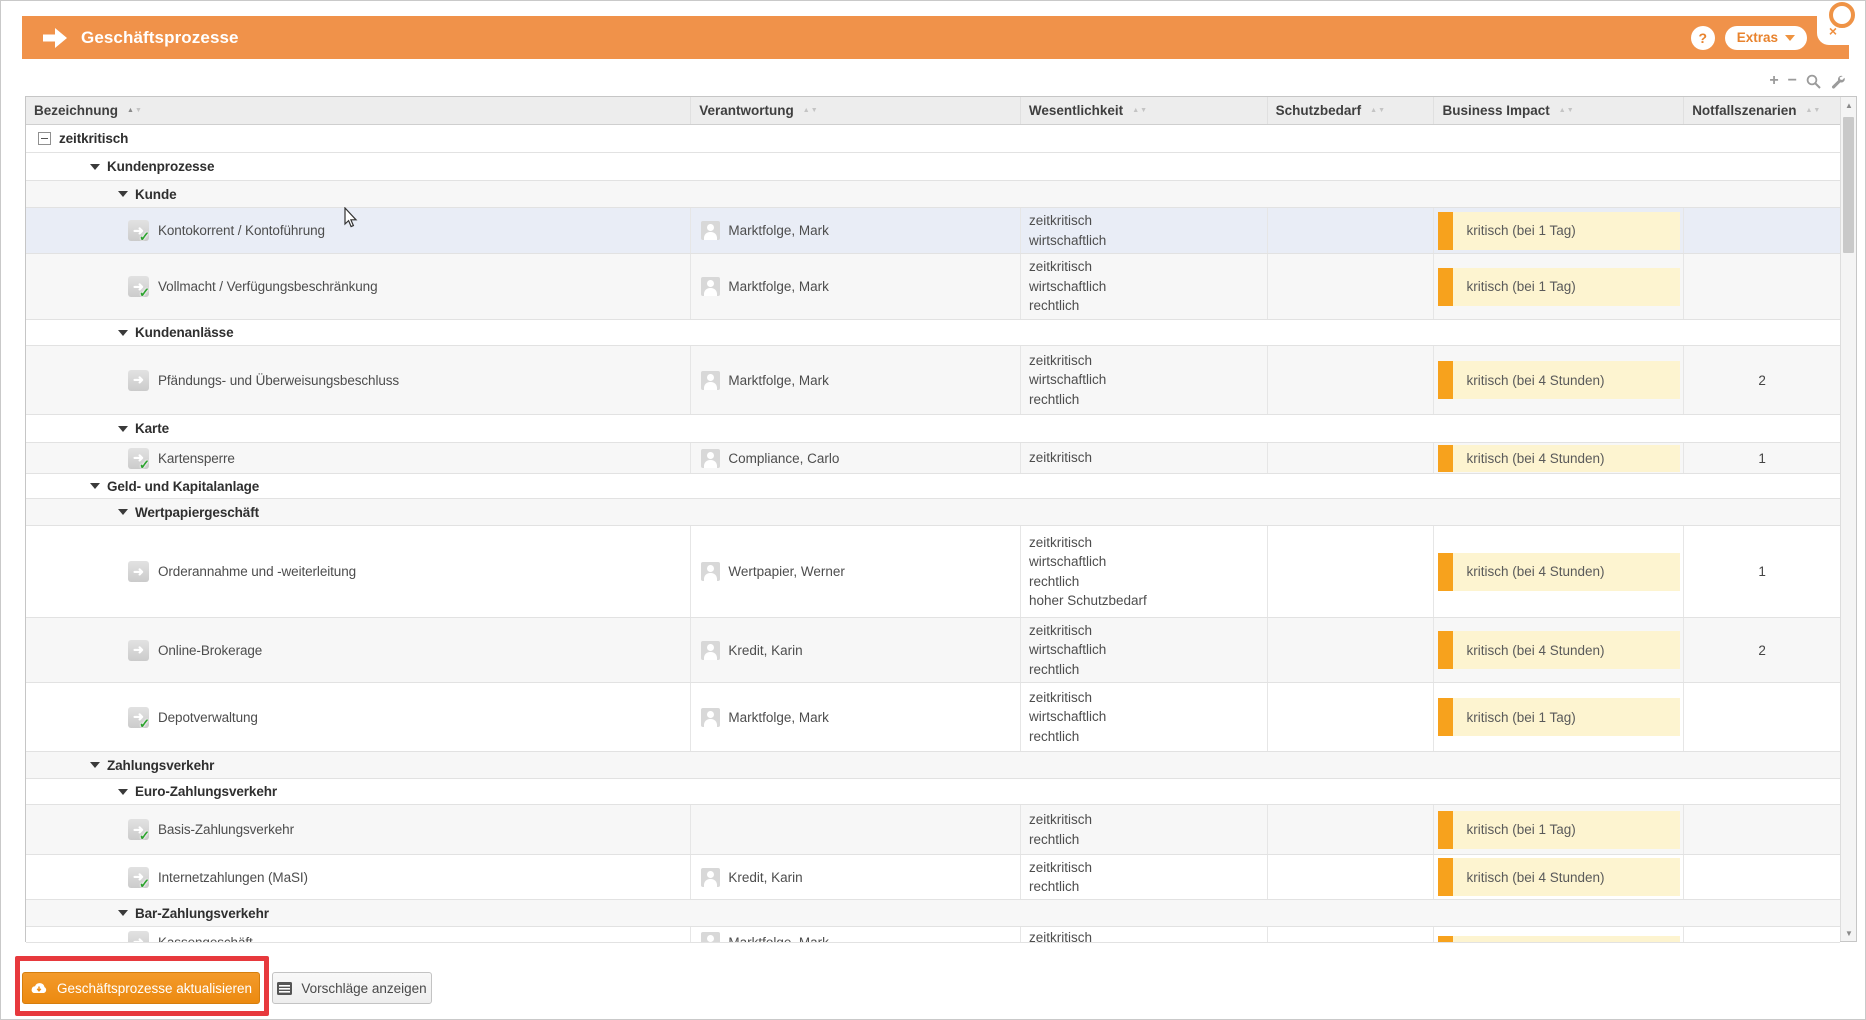  What do you see at coordinates (55, 37) in the screenshot?
I see `module-arrow-icon` at bounding box center [55, 37].